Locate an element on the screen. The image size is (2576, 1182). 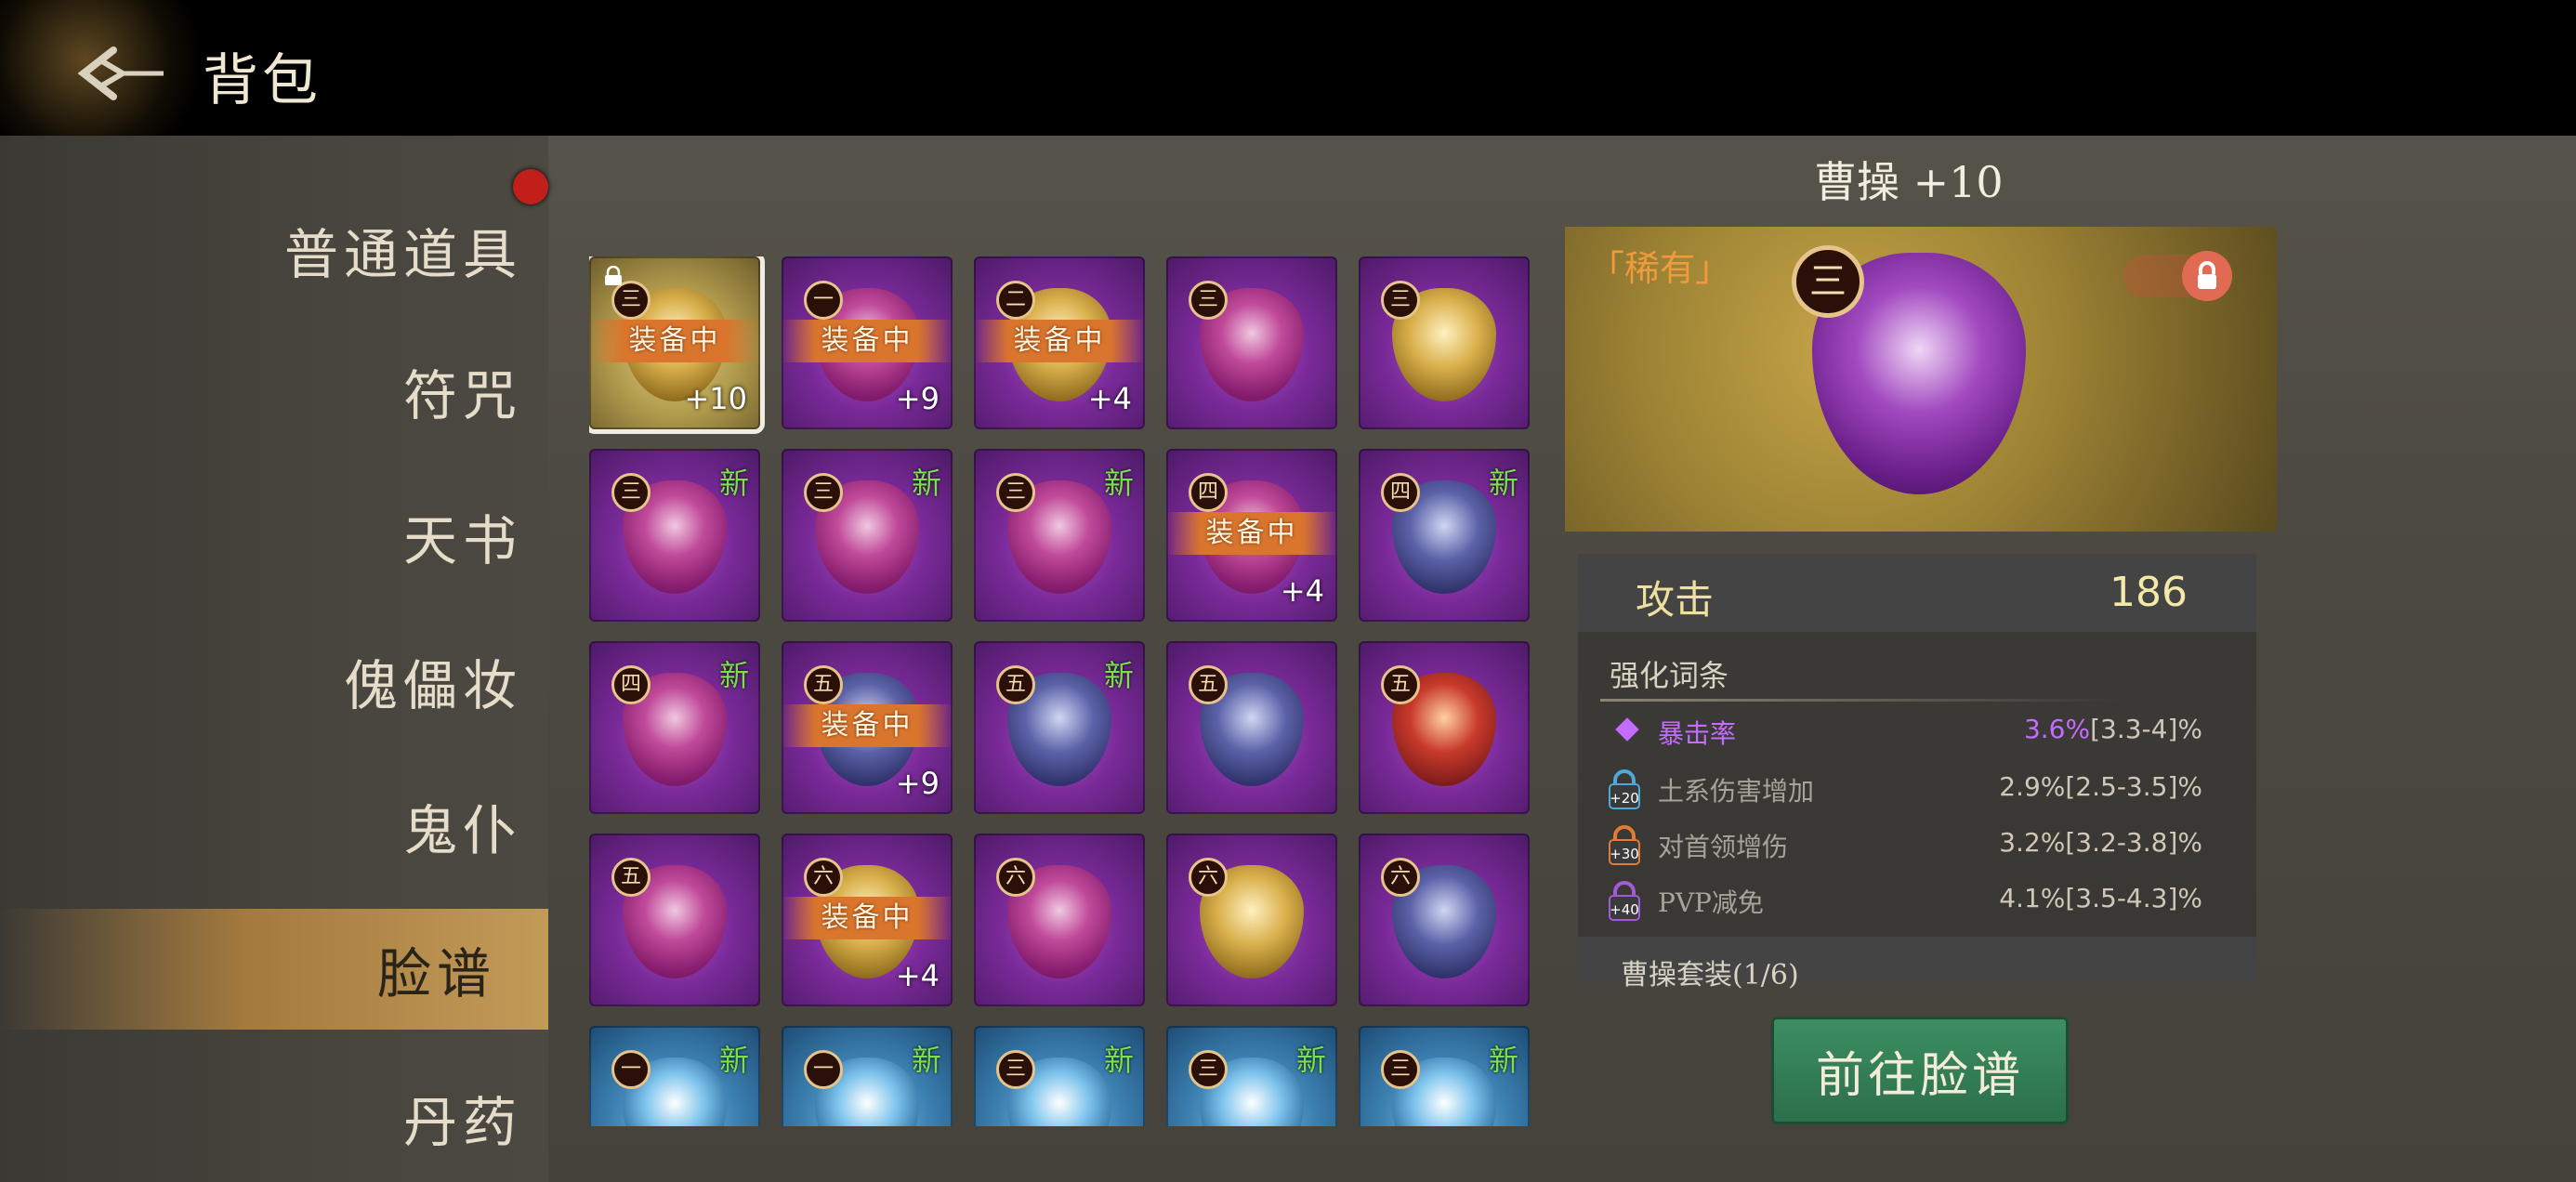
enhance-level: +4 is located at coordinates (917, 975).